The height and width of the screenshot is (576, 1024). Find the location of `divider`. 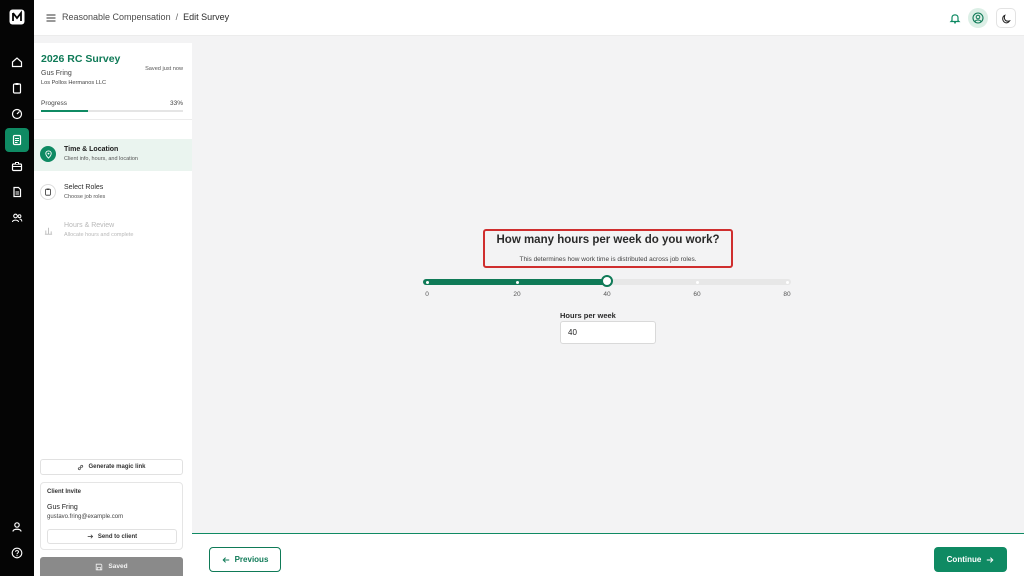

divider is located at coordinates (113, 119).